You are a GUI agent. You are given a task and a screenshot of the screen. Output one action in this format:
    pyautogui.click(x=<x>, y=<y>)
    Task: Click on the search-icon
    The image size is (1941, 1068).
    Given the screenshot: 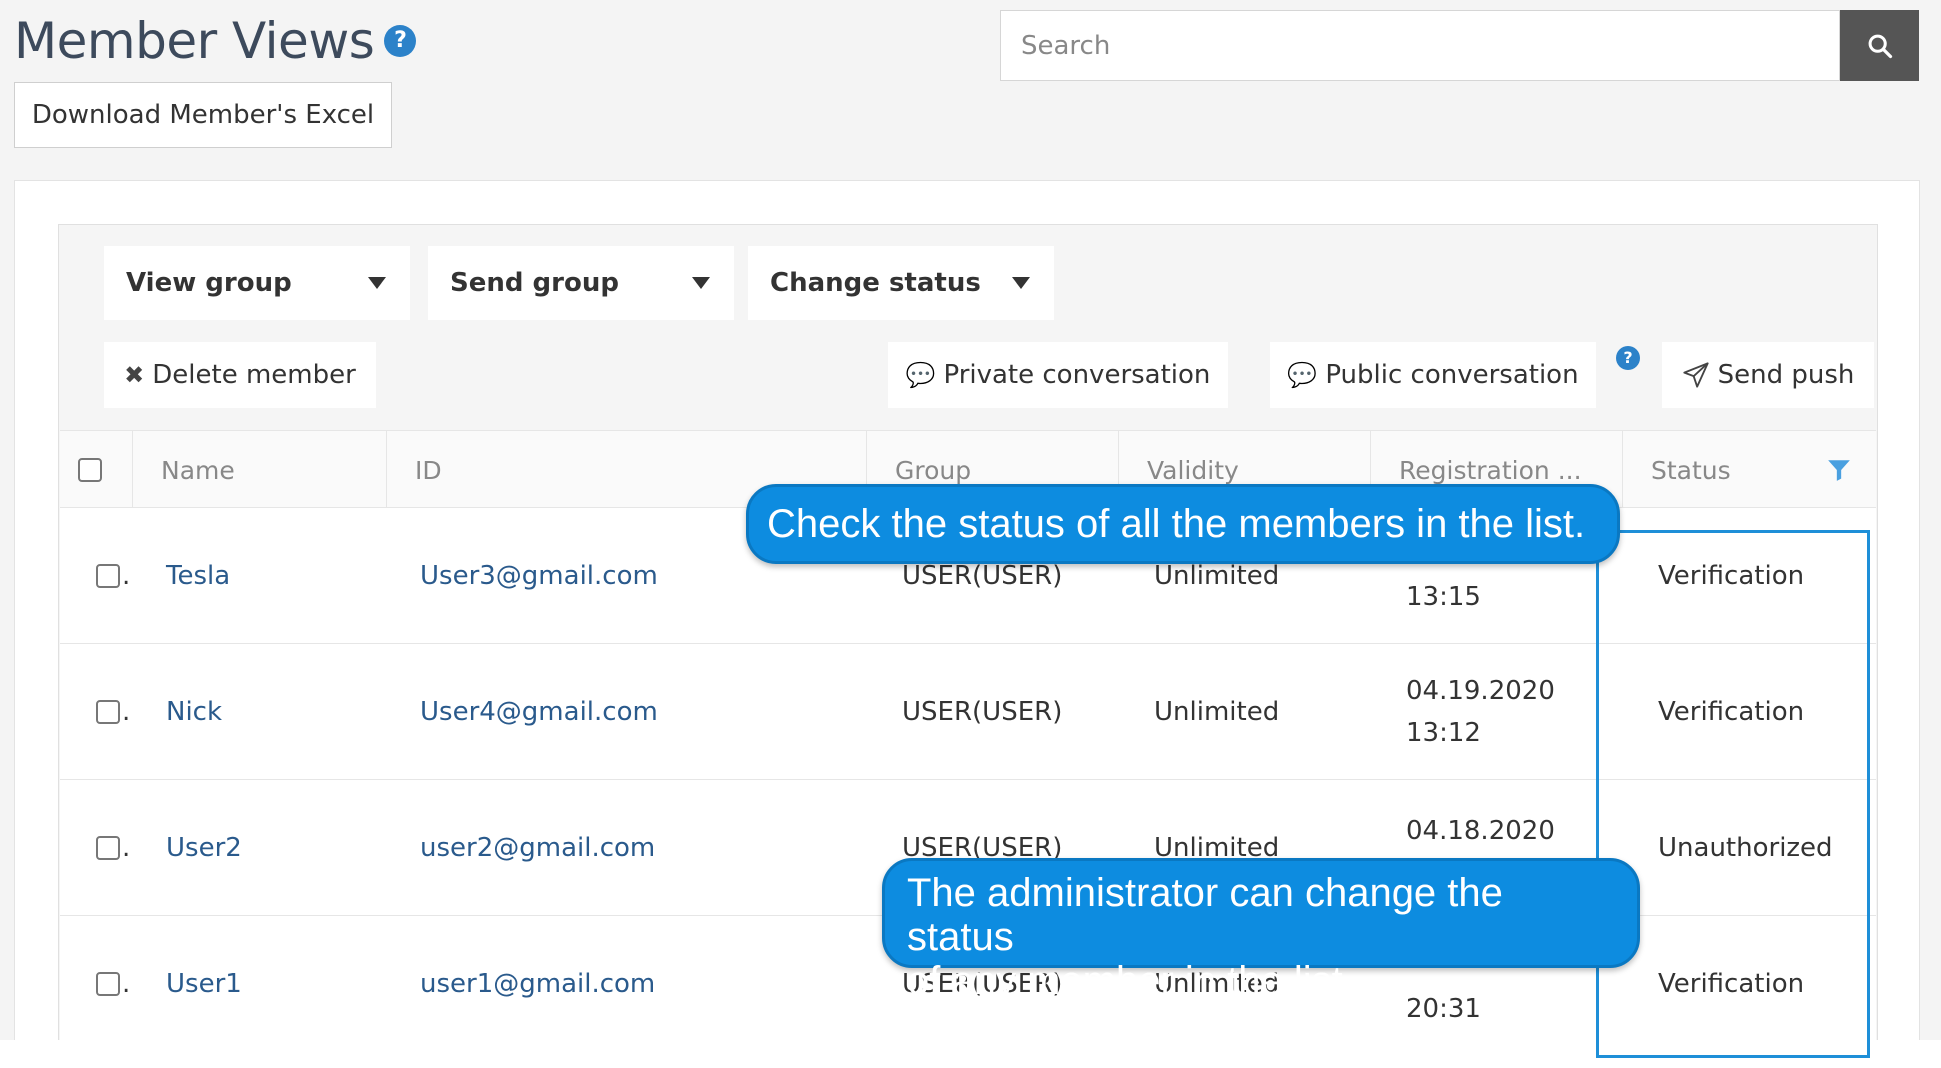 What is the action you would take?
    pyautogui.click(x=1880, y=46)
    